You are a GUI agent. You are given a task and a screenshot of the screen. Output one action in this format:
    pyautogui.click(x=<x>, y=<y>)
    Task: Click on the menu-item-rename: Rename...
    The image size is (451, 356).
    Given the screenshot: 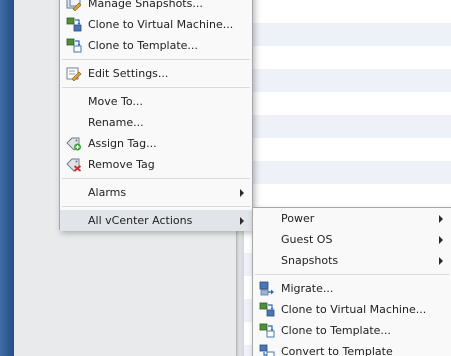 What is the action you would take?
    pyautogui.click(x=156, y=122)
    